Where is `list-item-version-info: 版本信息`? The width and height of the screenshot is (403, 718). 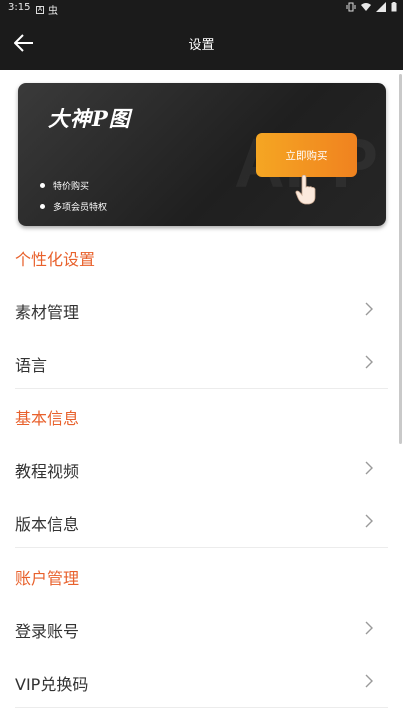
list-item-version-info: 版本信息 is located at coordinates (201, 522).